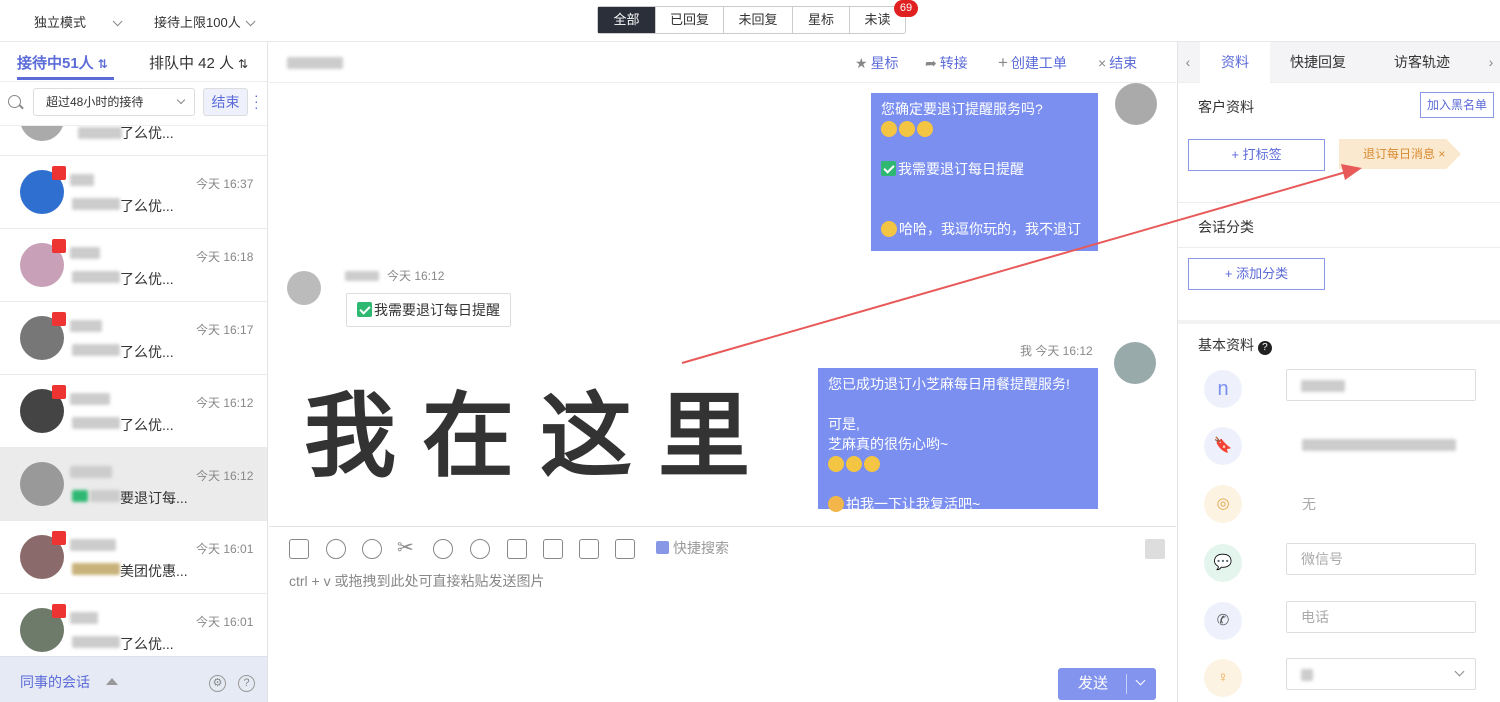  What do you see at coordinates (299, 549) in the screenshot?
I see `image-icon` at bounding box center [299, 549].